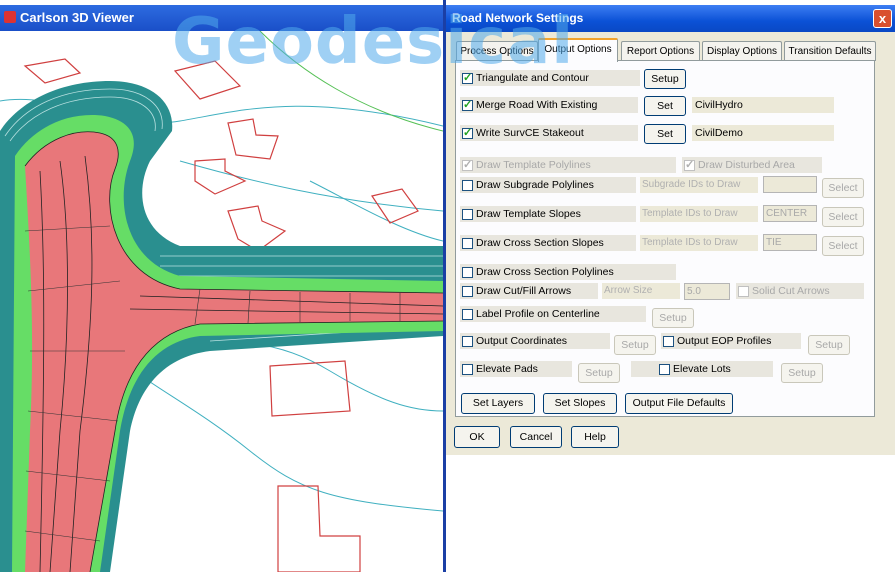 This screenshot has height=572, width=895. Describe the element at coordinates (221, 18) in the screenshot. I see `viewer-title-bar: Carlson 3D Viewer` at that location.